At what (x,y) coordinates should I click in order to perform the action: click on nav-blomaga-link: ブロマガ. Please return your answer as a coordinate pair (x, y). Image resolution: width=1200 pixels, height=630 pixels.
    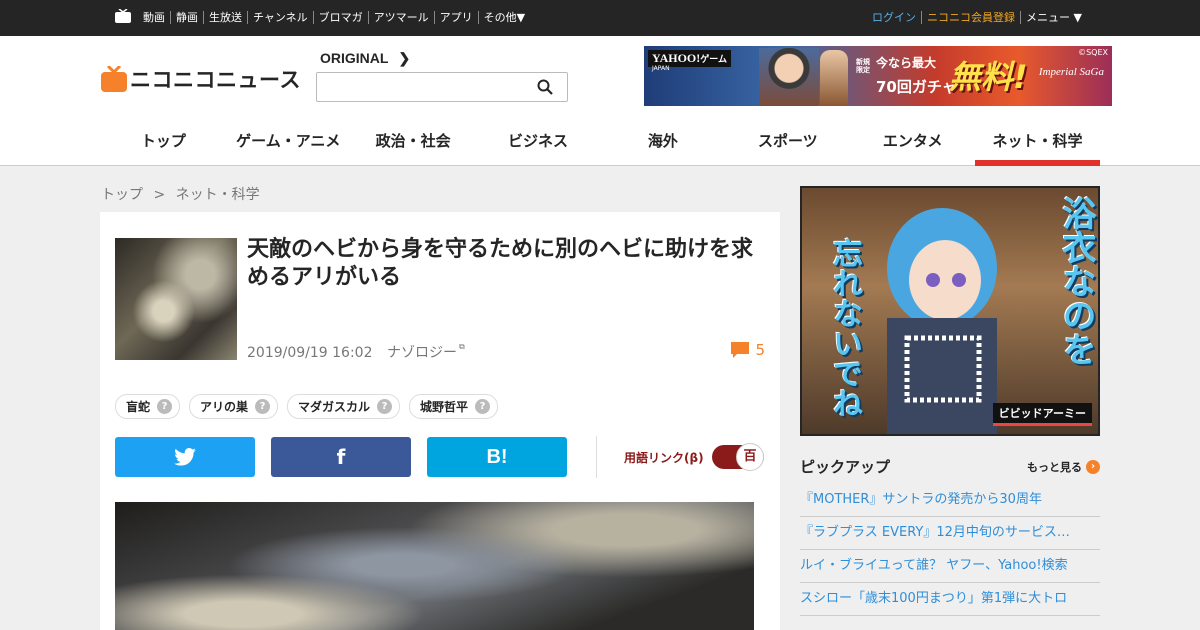
    Looking at the image, I should click on (340, 17).